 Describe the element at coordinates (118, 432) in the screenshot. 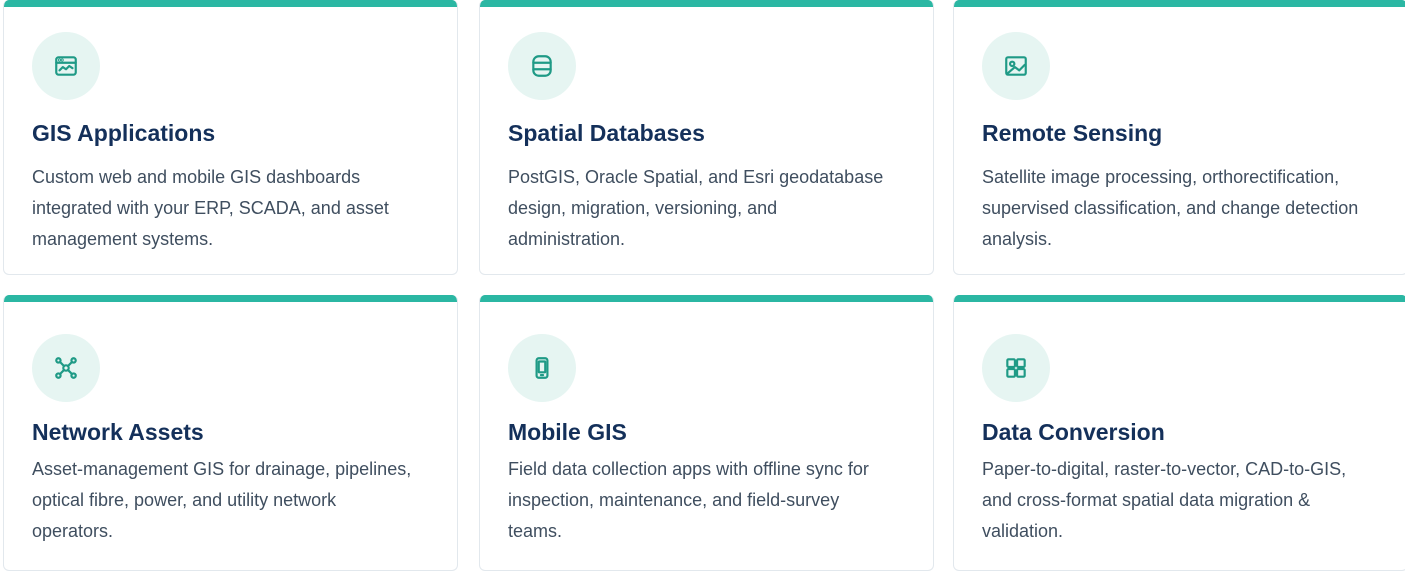

I see `service-title: Network Assets` at that location.